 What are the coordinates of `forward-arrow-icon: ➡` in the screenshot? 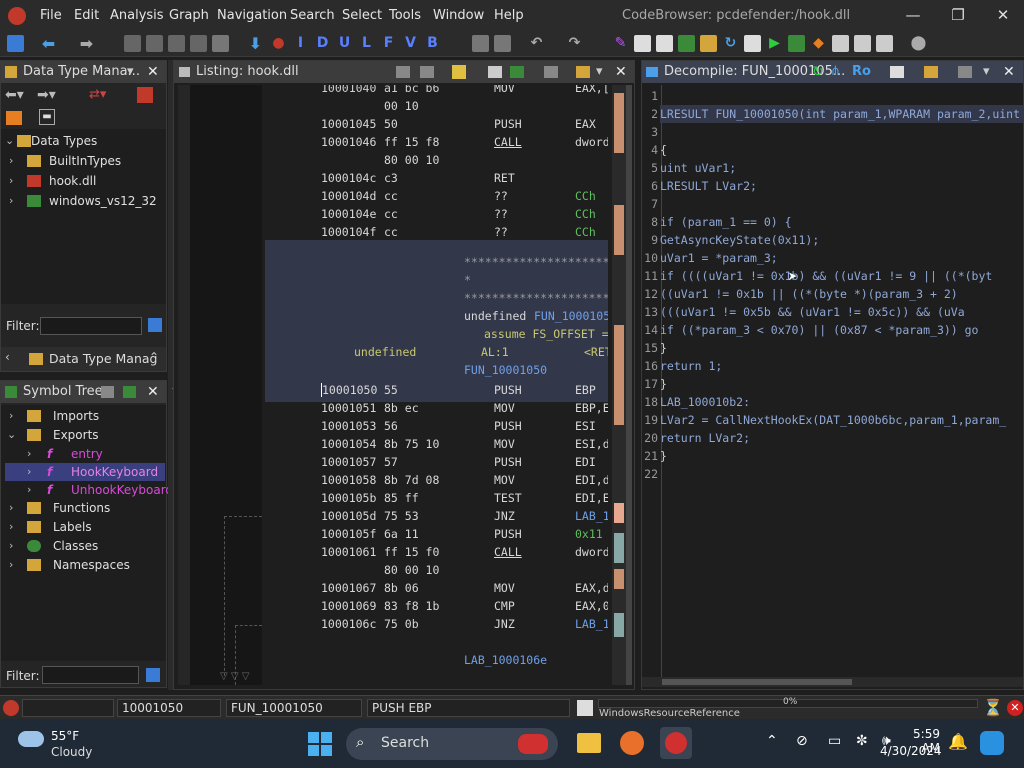 It's located at (86, 43).